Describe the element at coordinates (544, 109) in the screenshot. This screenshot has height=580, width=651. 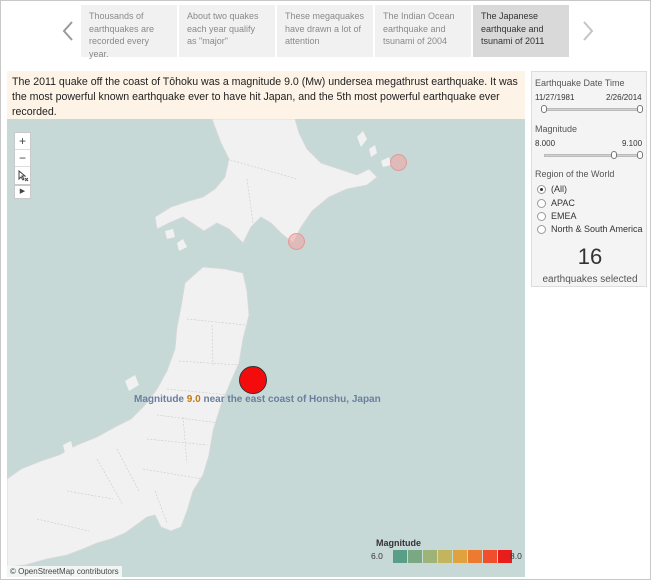
I see `date-slider-min-handle` at that location.